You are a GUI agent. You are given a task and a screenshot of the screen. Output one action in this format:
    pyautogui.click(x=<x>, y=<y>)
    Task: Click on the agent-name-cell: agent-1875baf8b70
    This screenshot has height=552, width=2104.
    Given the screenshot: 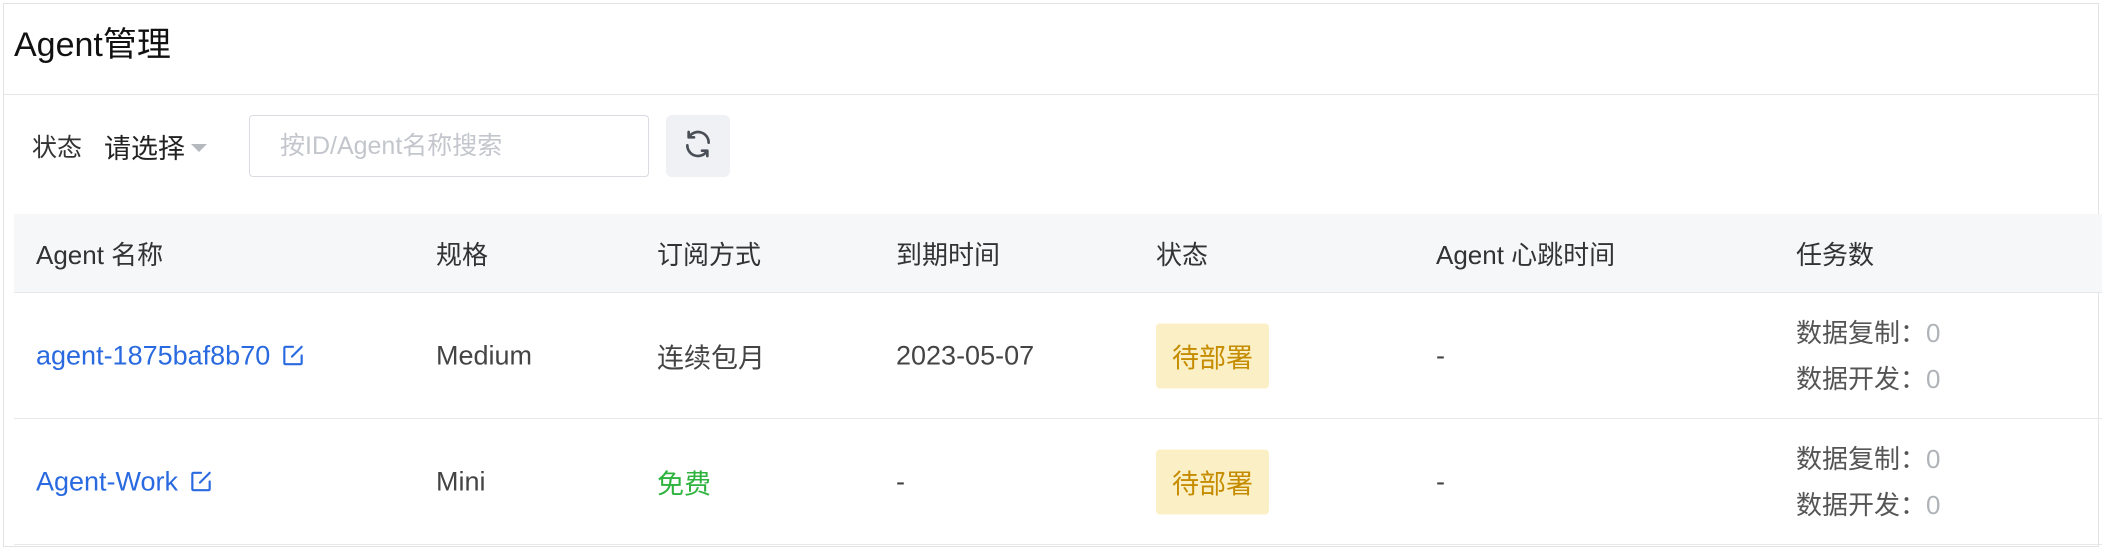 What is the action you would take?
    pyautogui.click(x=171, y=355)
    